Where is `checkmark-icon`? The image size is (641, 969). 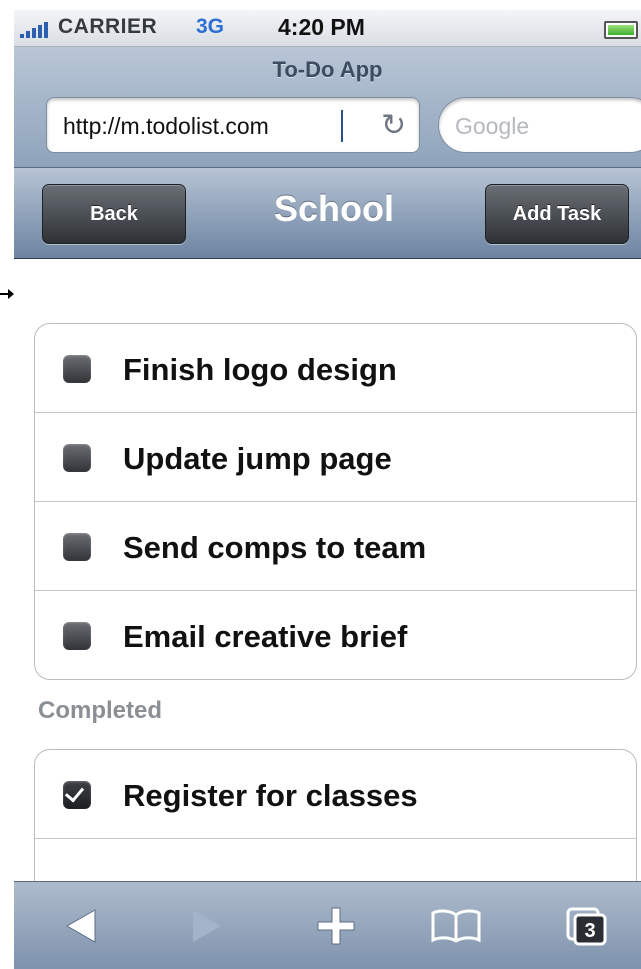
checkmark-icon is located at coordinates (74, 792).